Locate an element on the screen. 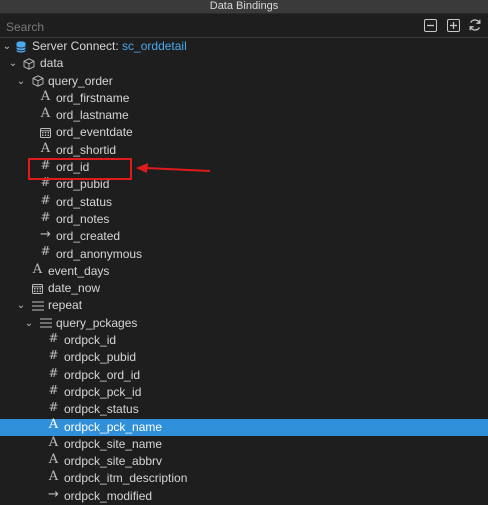 The image size is (488, 505). field-ord-anonymous: # ord_anonymous is located at coordinates (244, 253).